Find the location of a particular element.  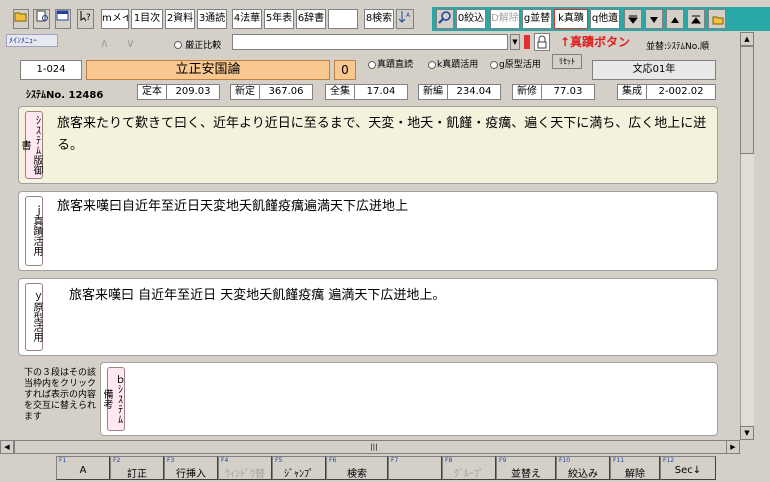

chronology-button: 5年表 is located at coordinates (279, 19).